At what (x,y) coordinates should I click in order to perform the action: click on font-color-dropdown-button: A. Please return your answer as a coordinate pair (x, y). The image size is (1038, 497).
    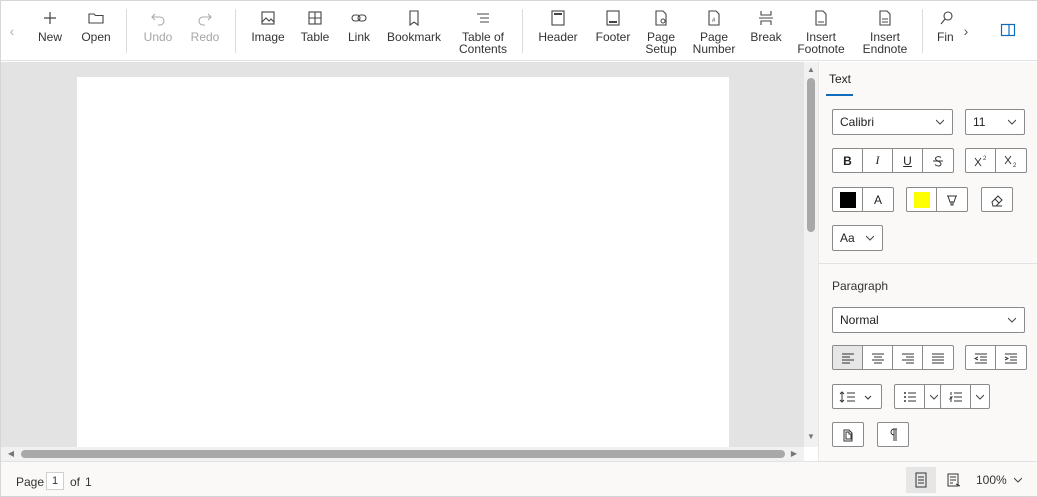
    Looking at the image, I should click on (878, 199).